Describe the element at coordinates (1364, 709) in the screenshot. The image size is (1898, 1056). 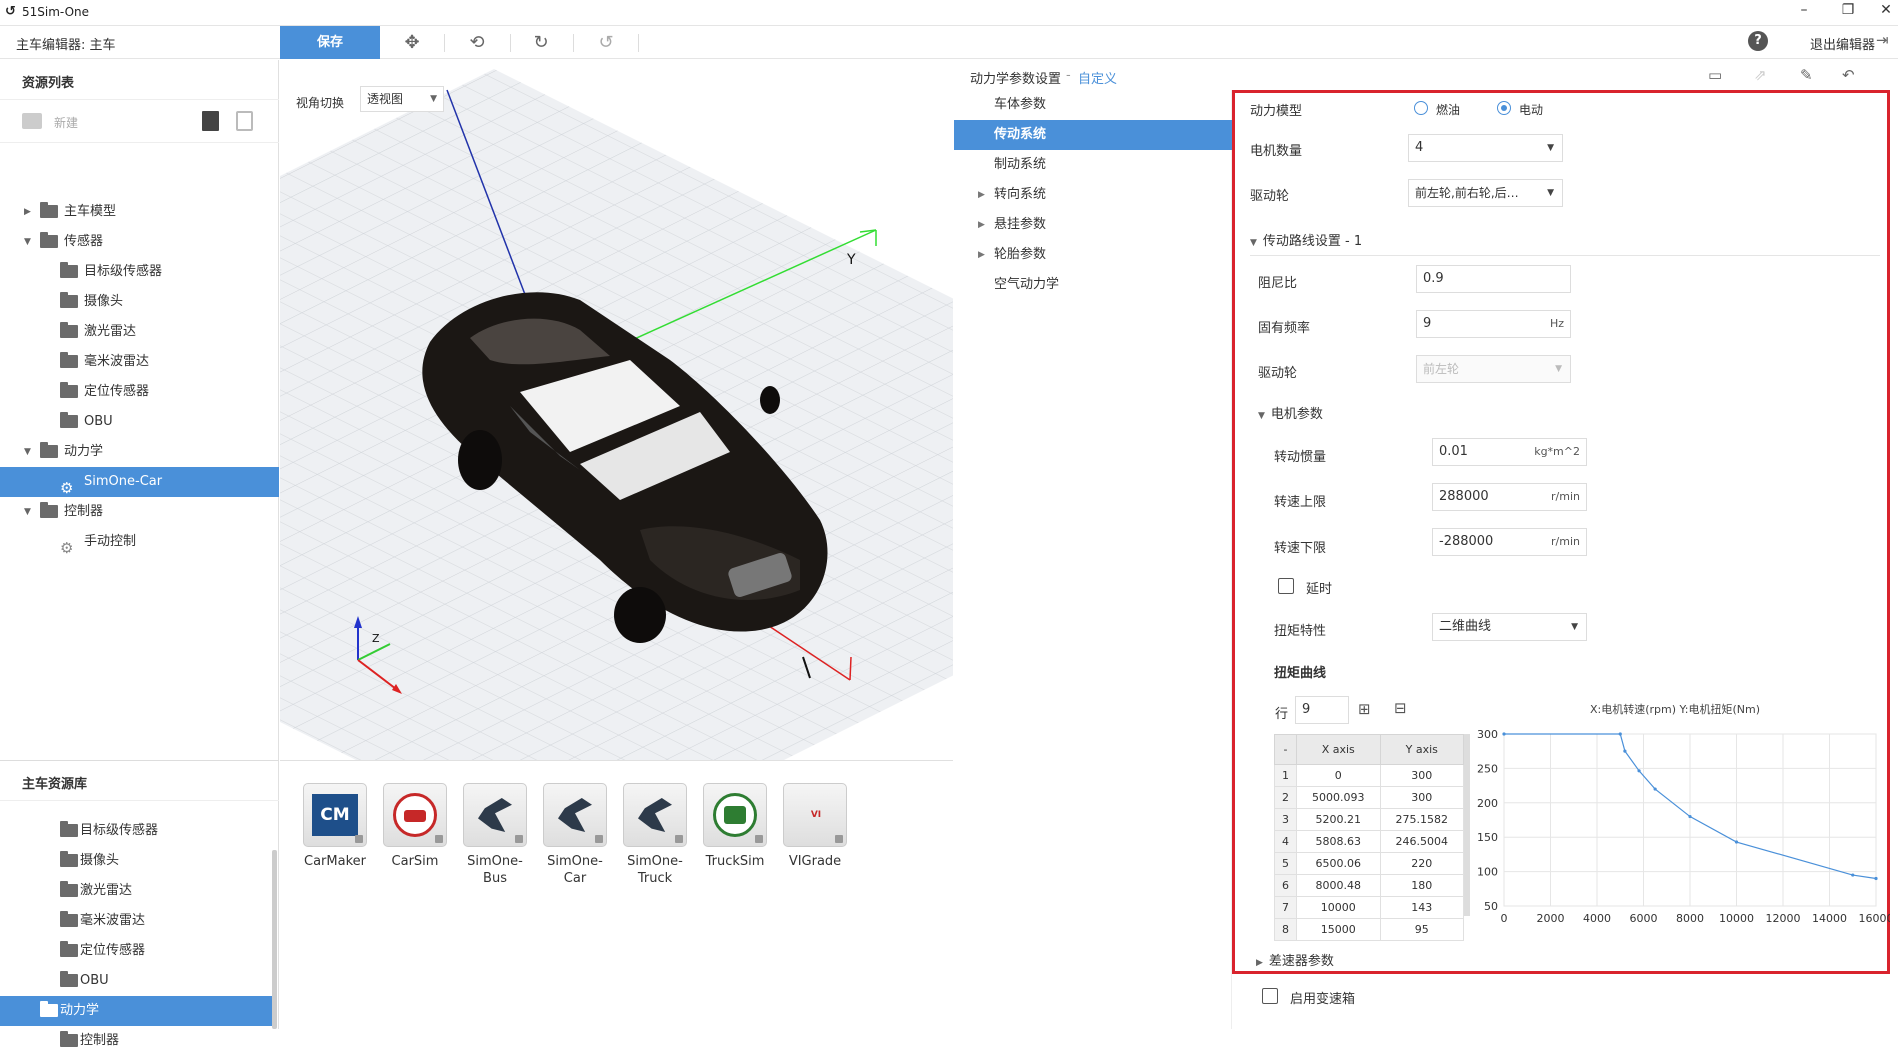
I see `table-add-icon: ⊞` at that location.